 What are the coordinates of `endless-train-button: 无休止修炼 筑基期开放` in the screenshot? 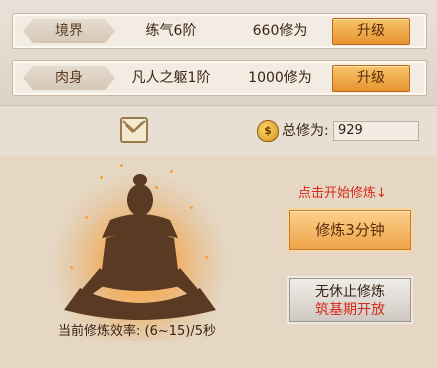 It's located at (350, 300).